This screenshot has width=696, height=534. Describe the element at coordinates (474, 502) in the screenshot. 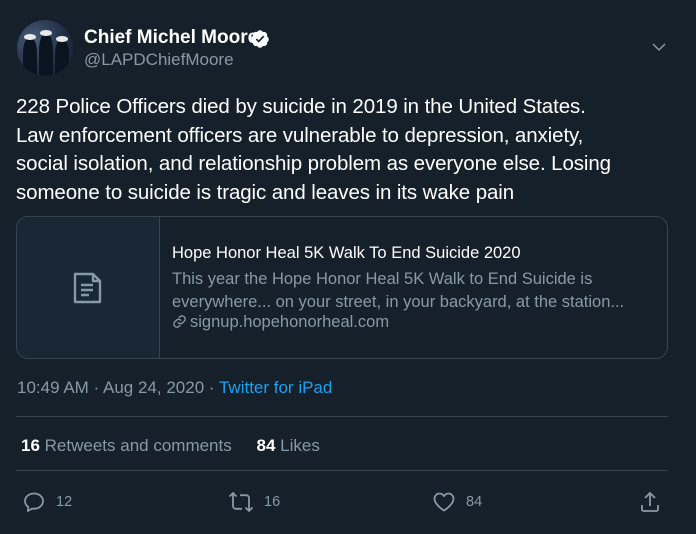

I see `like-count: 84` at that location.